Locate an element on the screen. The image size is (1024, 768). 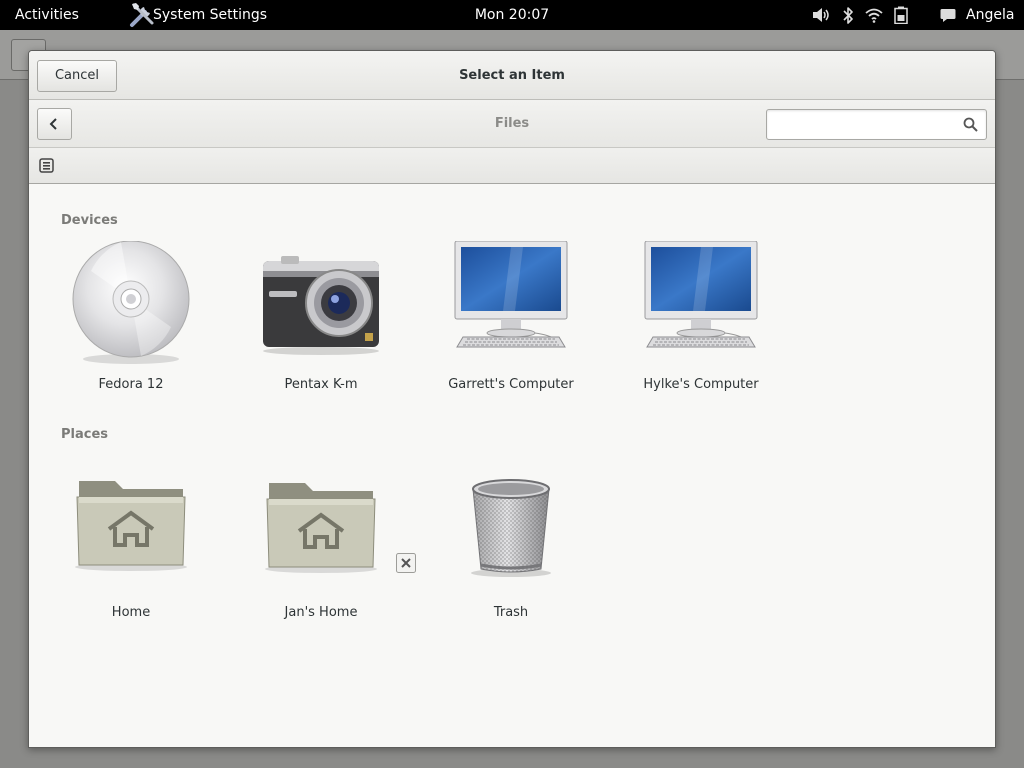
place-label: Jan's Home is located at coordinates (321, 612).